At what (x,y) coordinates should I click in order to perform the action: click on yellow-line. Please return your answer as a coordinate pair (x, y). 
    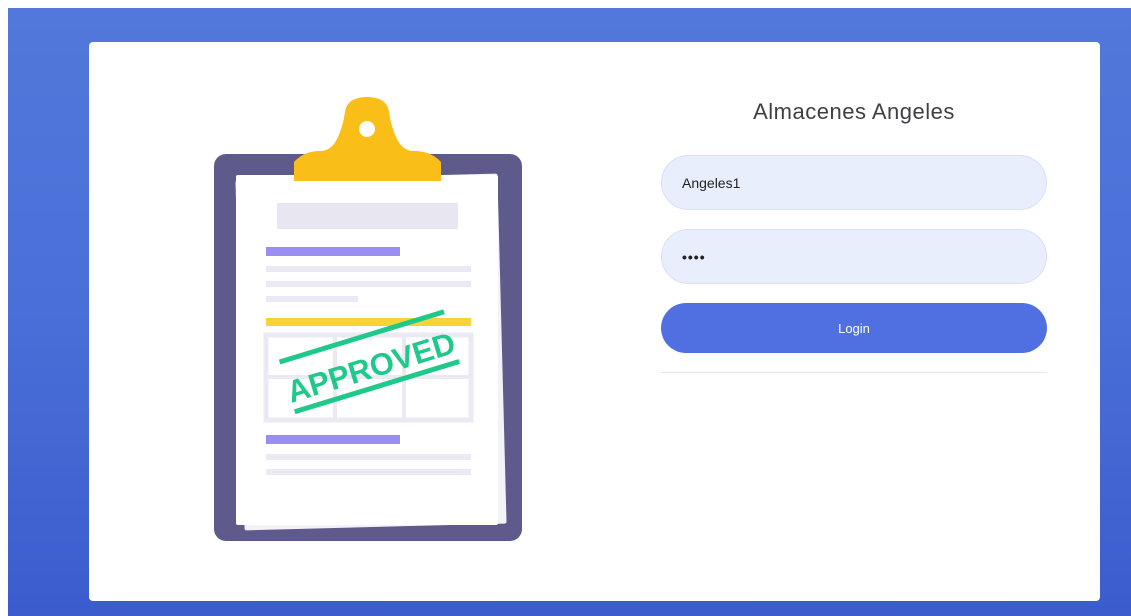
    Looking at the image, I should click on (368, 322).